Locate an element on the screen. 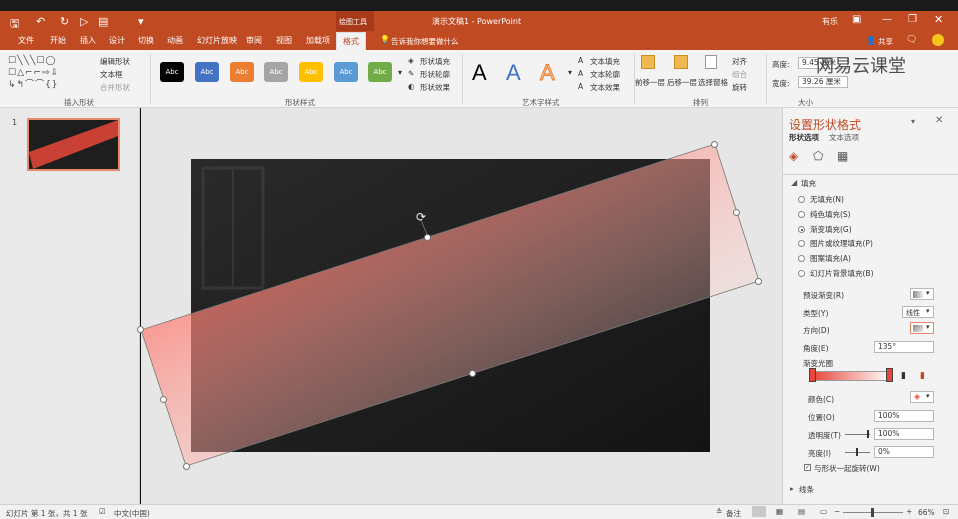  tab-review: 审阅 is located at coordinates (254, 40).